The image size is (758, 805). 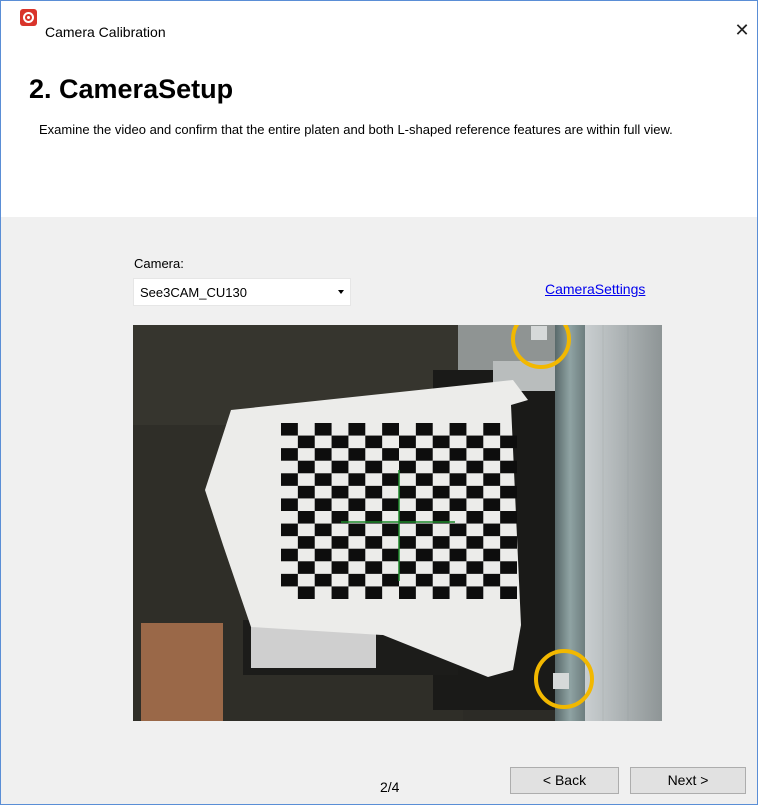 I want to click on guide-rail, so click(x=570, y=523).